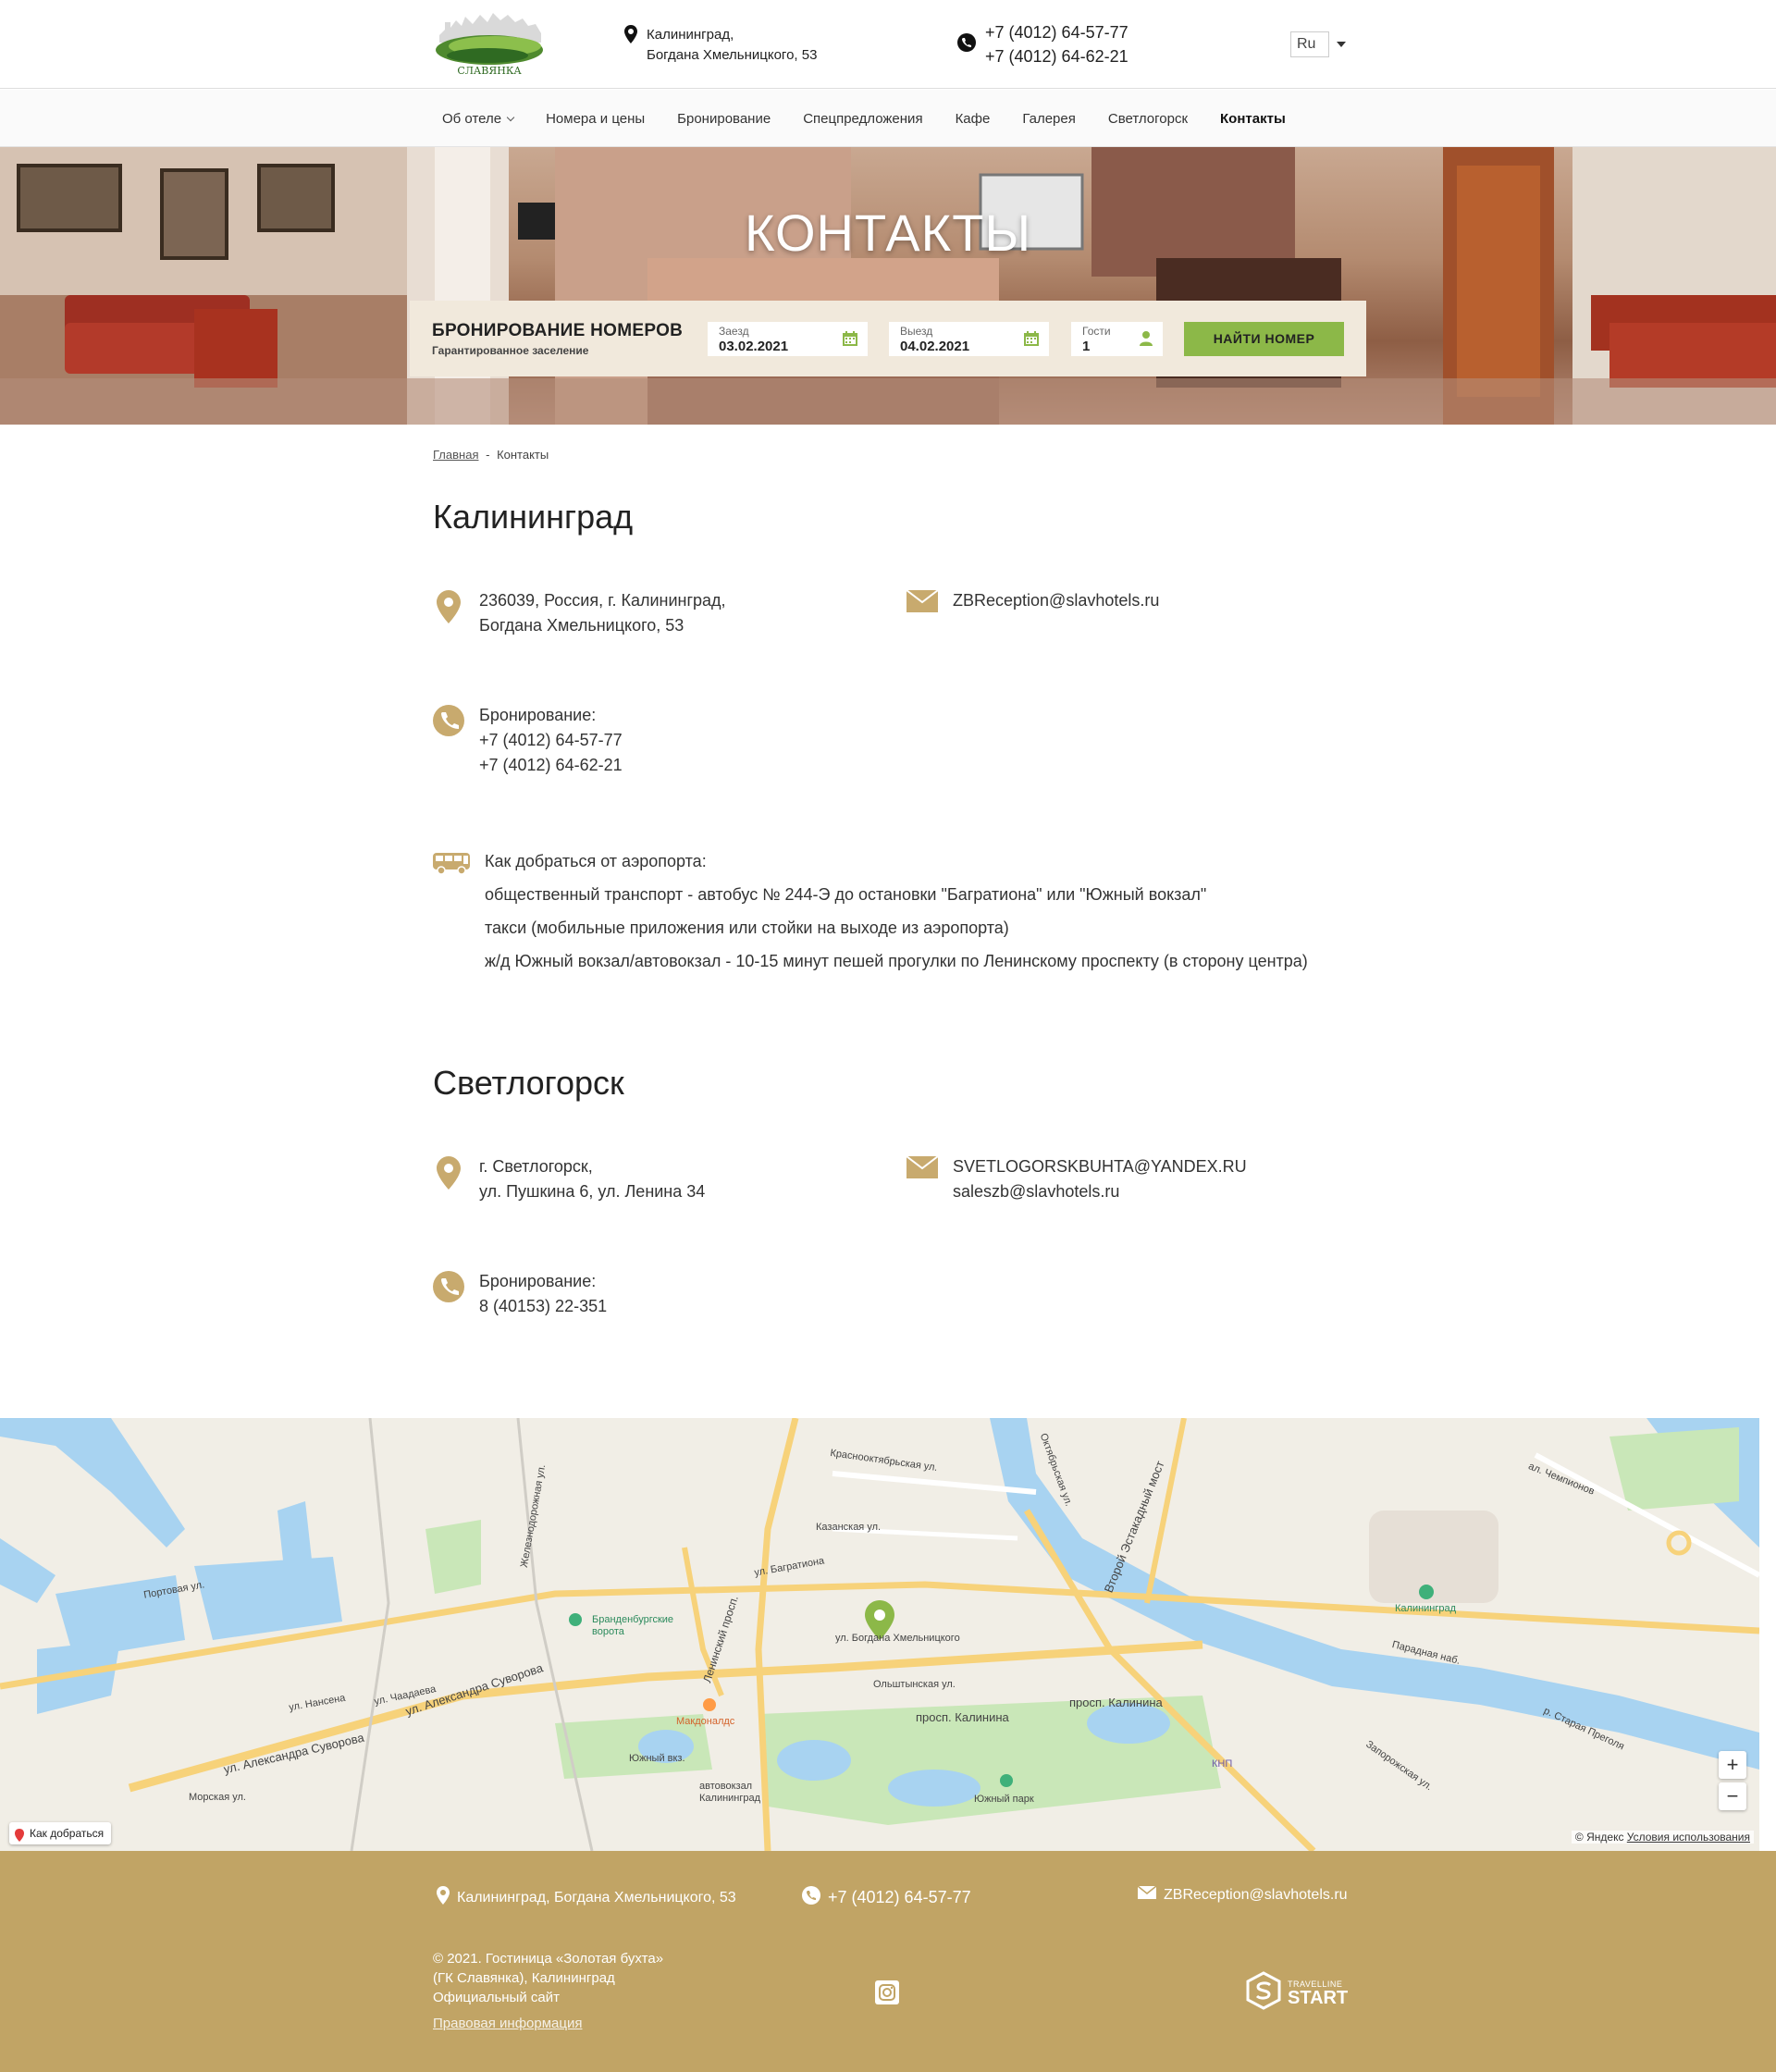 The image size is (1776, 2072). Describe the element at coordinates (863, 119) in the screenshot. I see `nav-item-offers: Спецпредложения` at that location.